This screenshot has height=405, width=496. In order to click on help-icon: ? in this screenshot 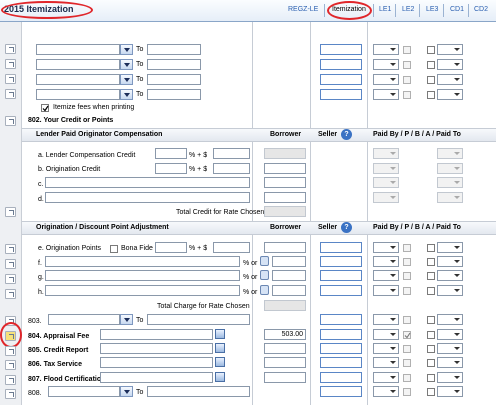, I will do `click(346, 134)`.